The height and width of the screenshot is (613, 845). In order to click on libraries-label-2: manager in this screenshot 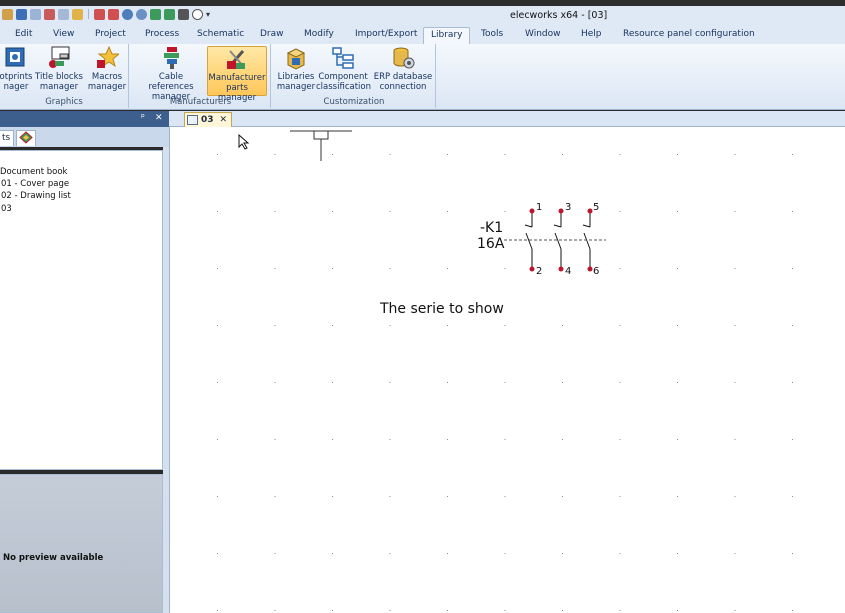, I will do `click(296, 87)`.